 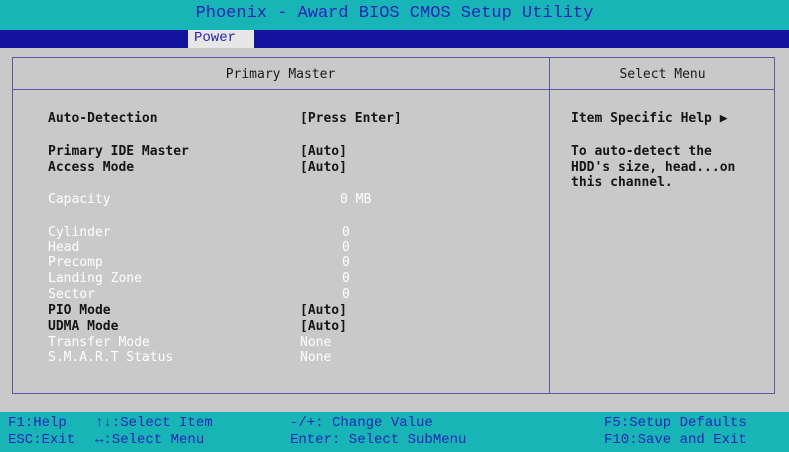 I want to click on help-text-line: HDD's size, head...on, so click(x=653, y=167).